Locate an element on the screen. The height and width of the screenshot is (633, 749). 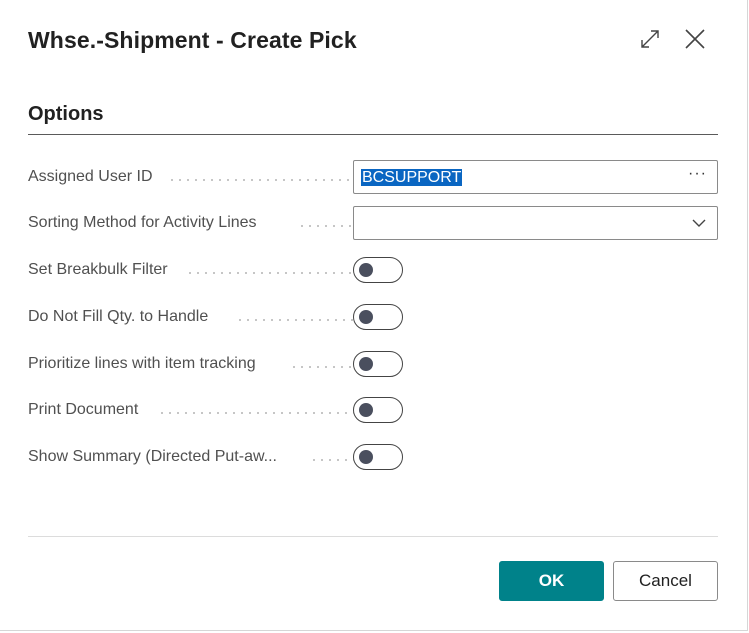
close-icon is located at coordinates (695, 39).